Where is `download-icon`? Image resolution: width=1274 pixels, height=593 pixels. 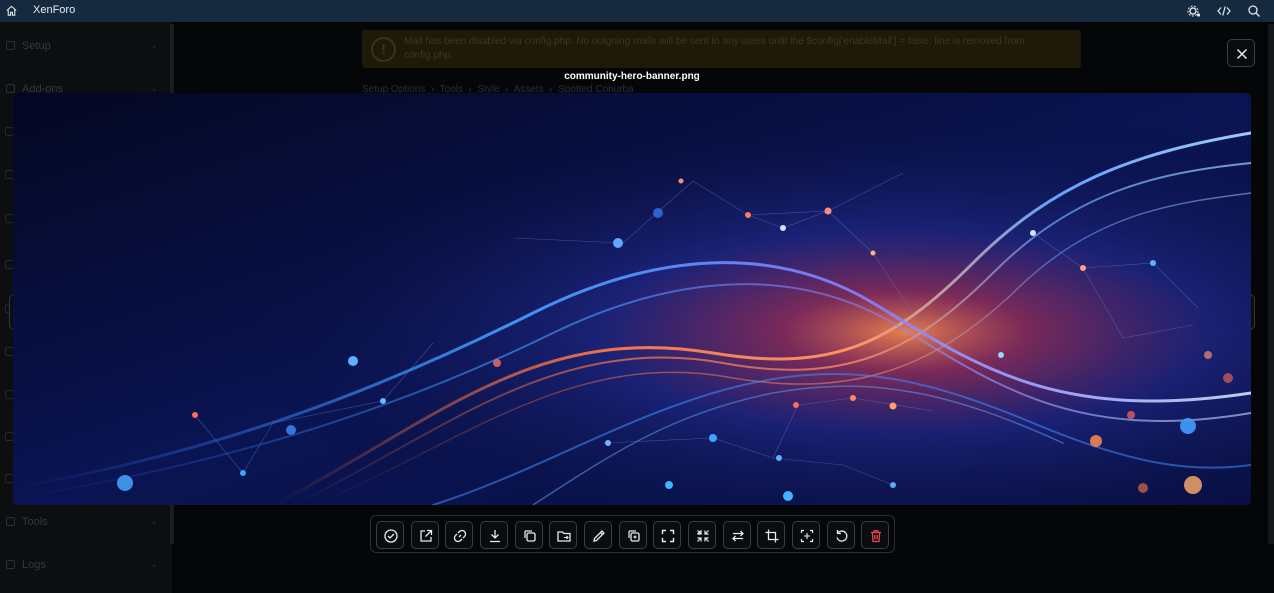 download-icon is located at coordinates (495, 536).